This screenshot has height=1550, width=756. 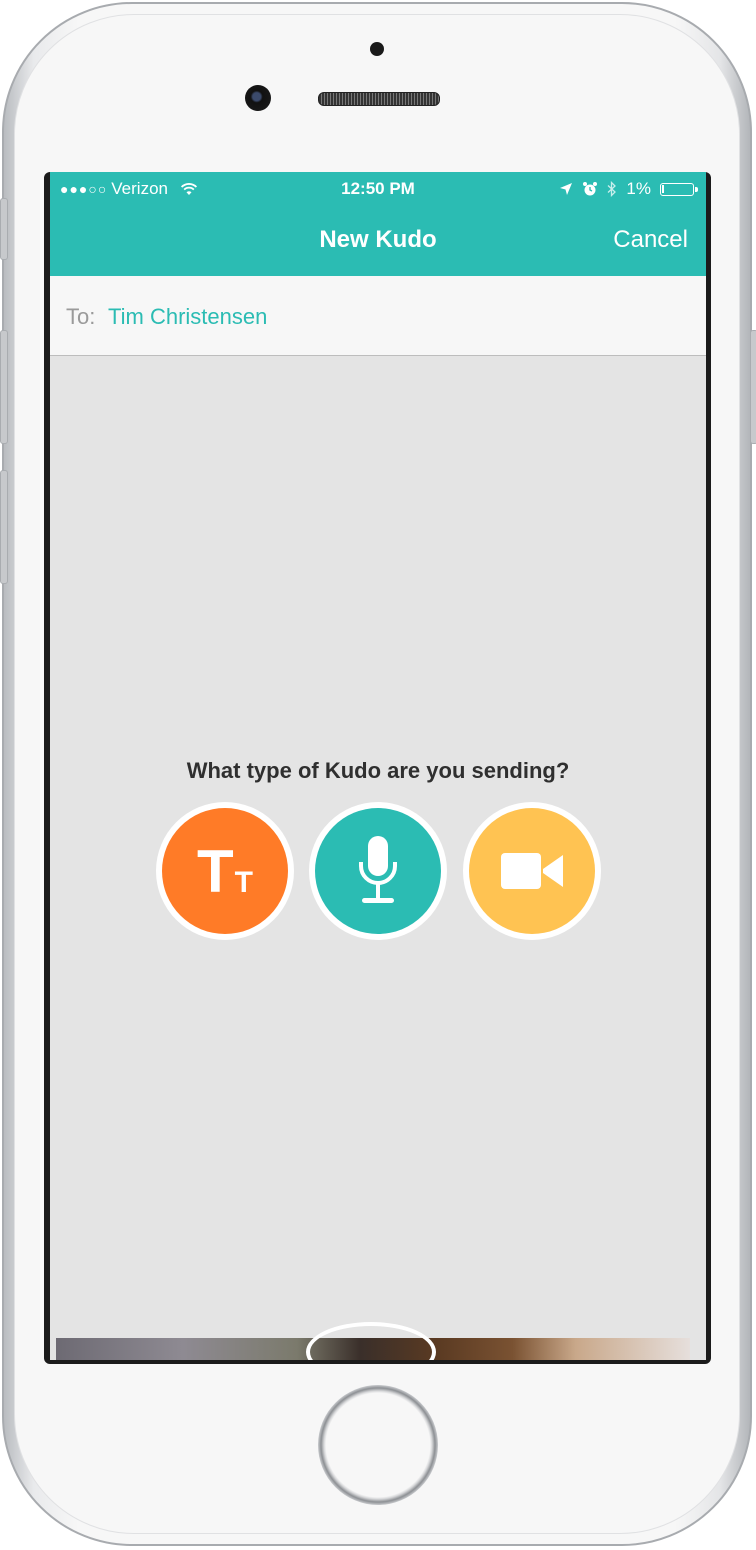 What do you see at coordinates (590, 189) in the screenshot?
I see `alarm-clock-icon` at bounding box center [590, 189].